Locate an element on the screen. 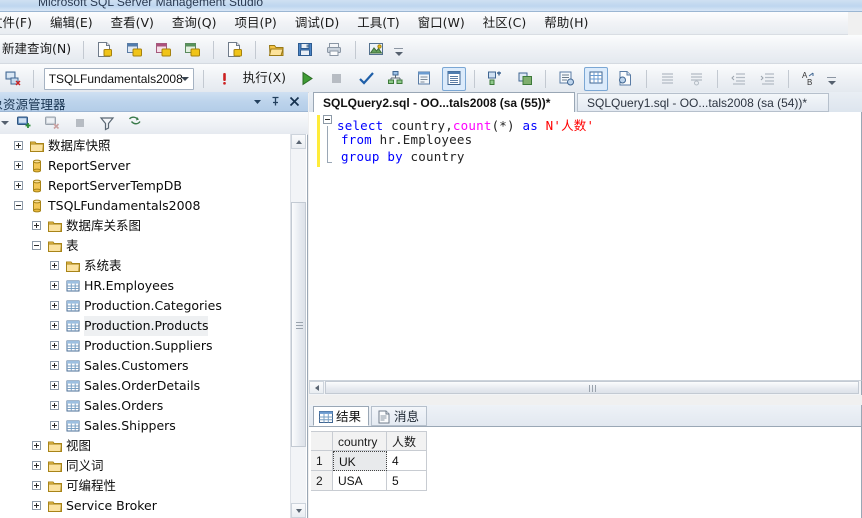  tree-node: Production.Categories is located at coordinates (153, 306).